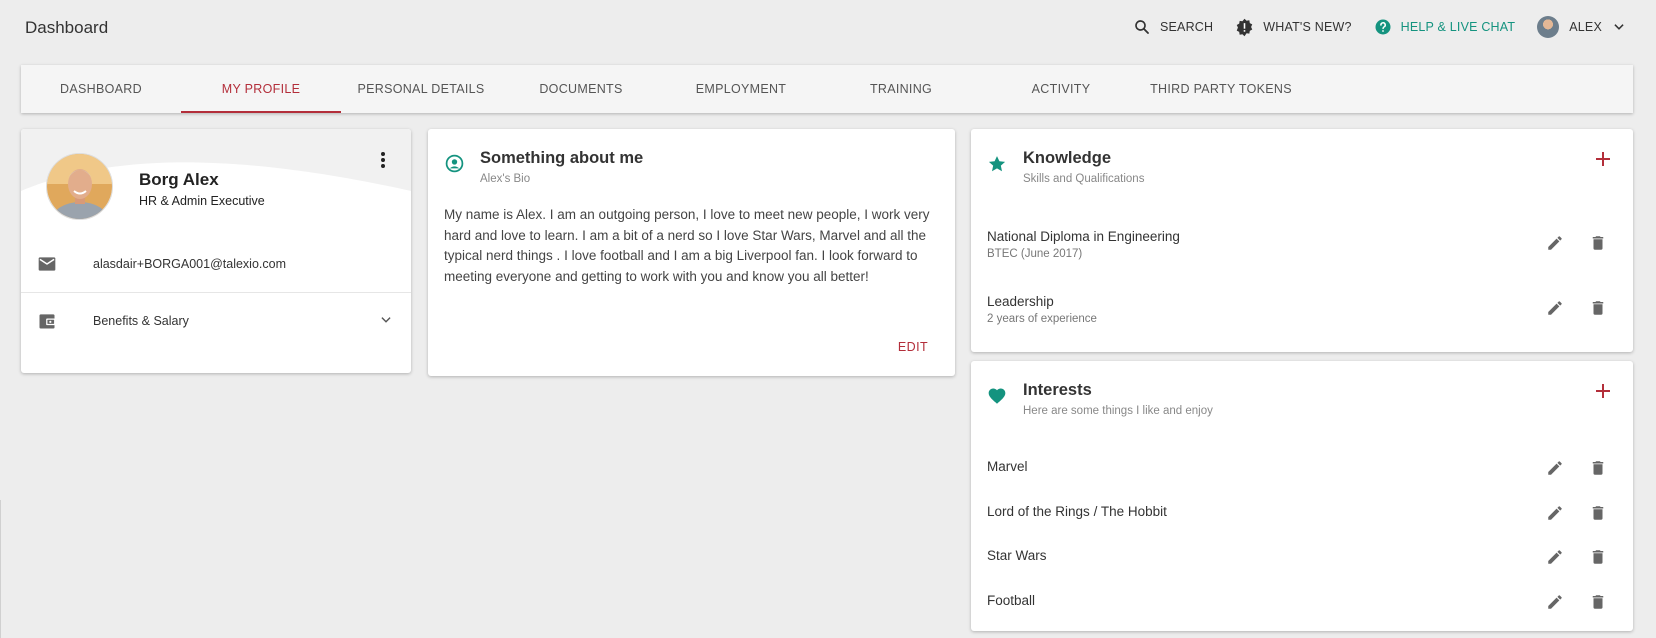 The width and height of the screenshot is (1656, 638). I want to click on search-icon, so click(1142, 27).